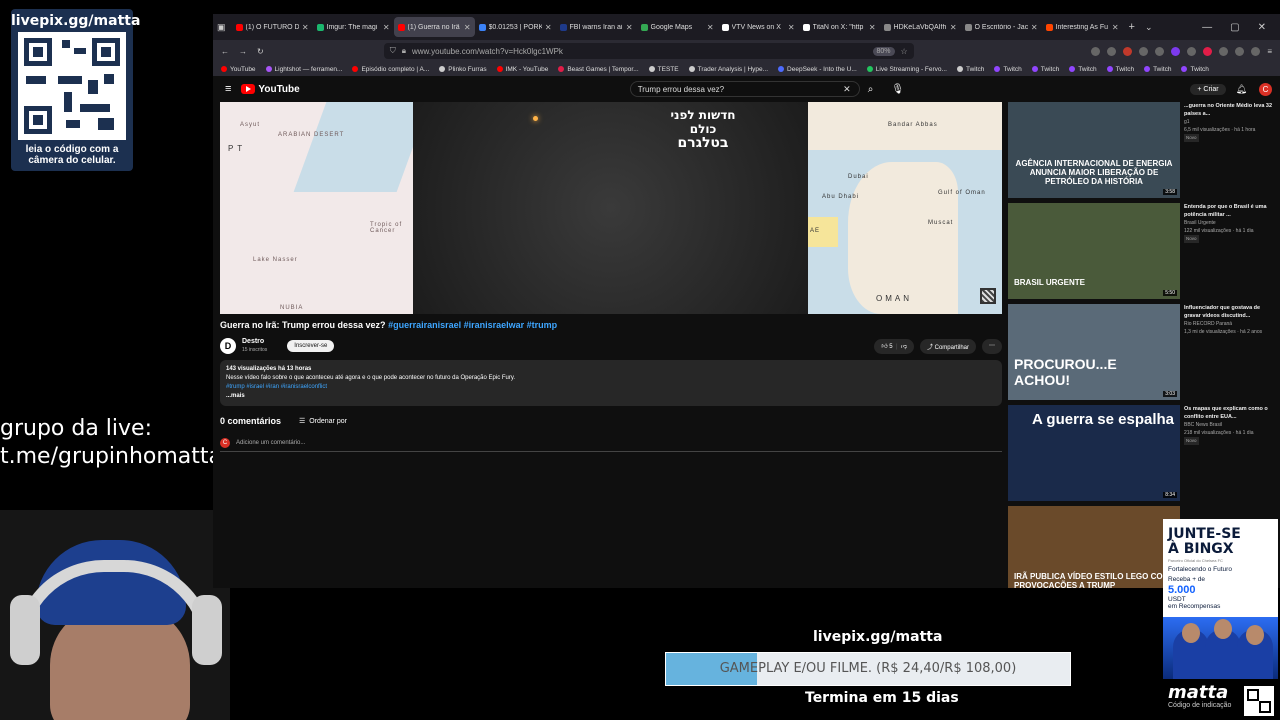 This screenshot has width=1280, height=720. What do you see at coordinates (758, 27) in the screenshot?
I see `browser-tab: VTV News on X ✕` at bounding box center [758, 27].